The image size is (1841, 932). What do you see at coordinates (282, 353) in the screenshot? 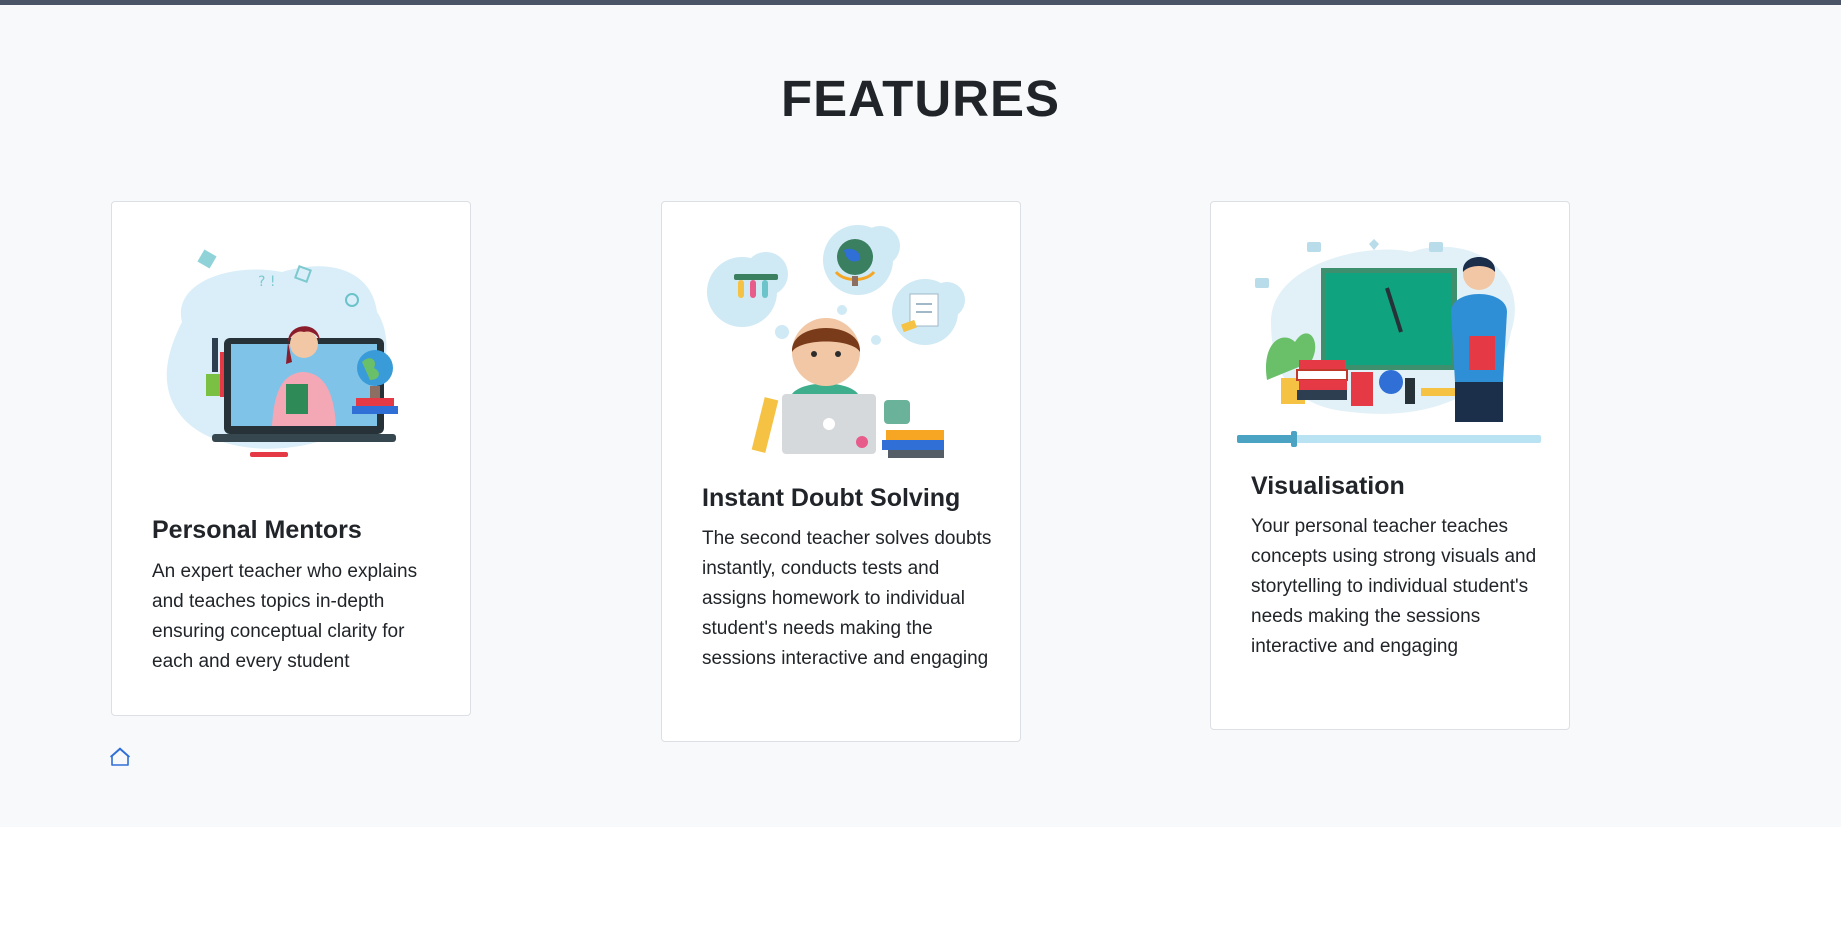
I see `teacher-on-laptop-illustration: ? !` at bounding box center [282, 353].